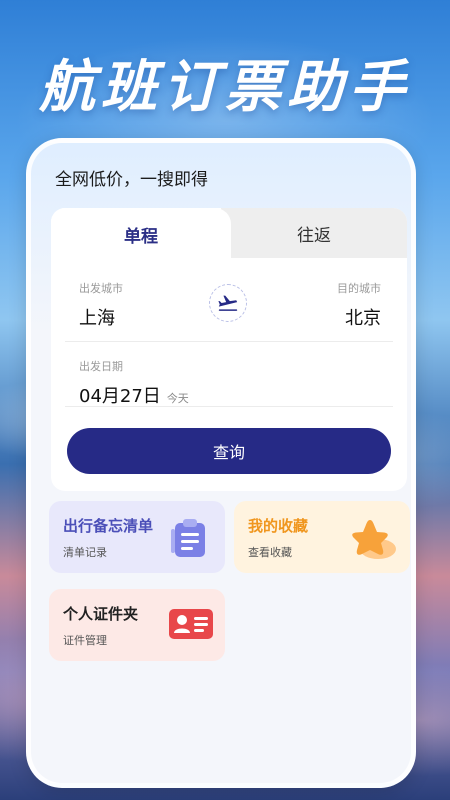  I want to click on tab-one-way: 单程, so click(141, 234).